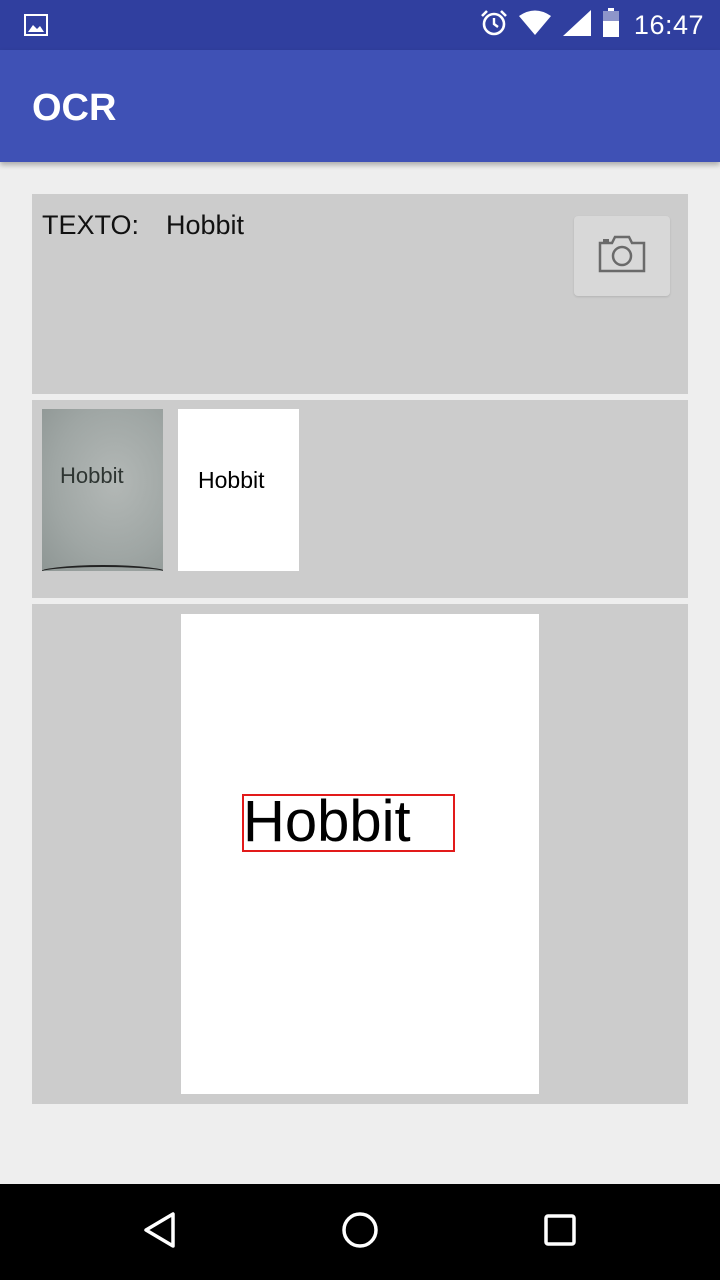  I want to click on binarized-thumbnail: Hobbit, so click(238, 490).